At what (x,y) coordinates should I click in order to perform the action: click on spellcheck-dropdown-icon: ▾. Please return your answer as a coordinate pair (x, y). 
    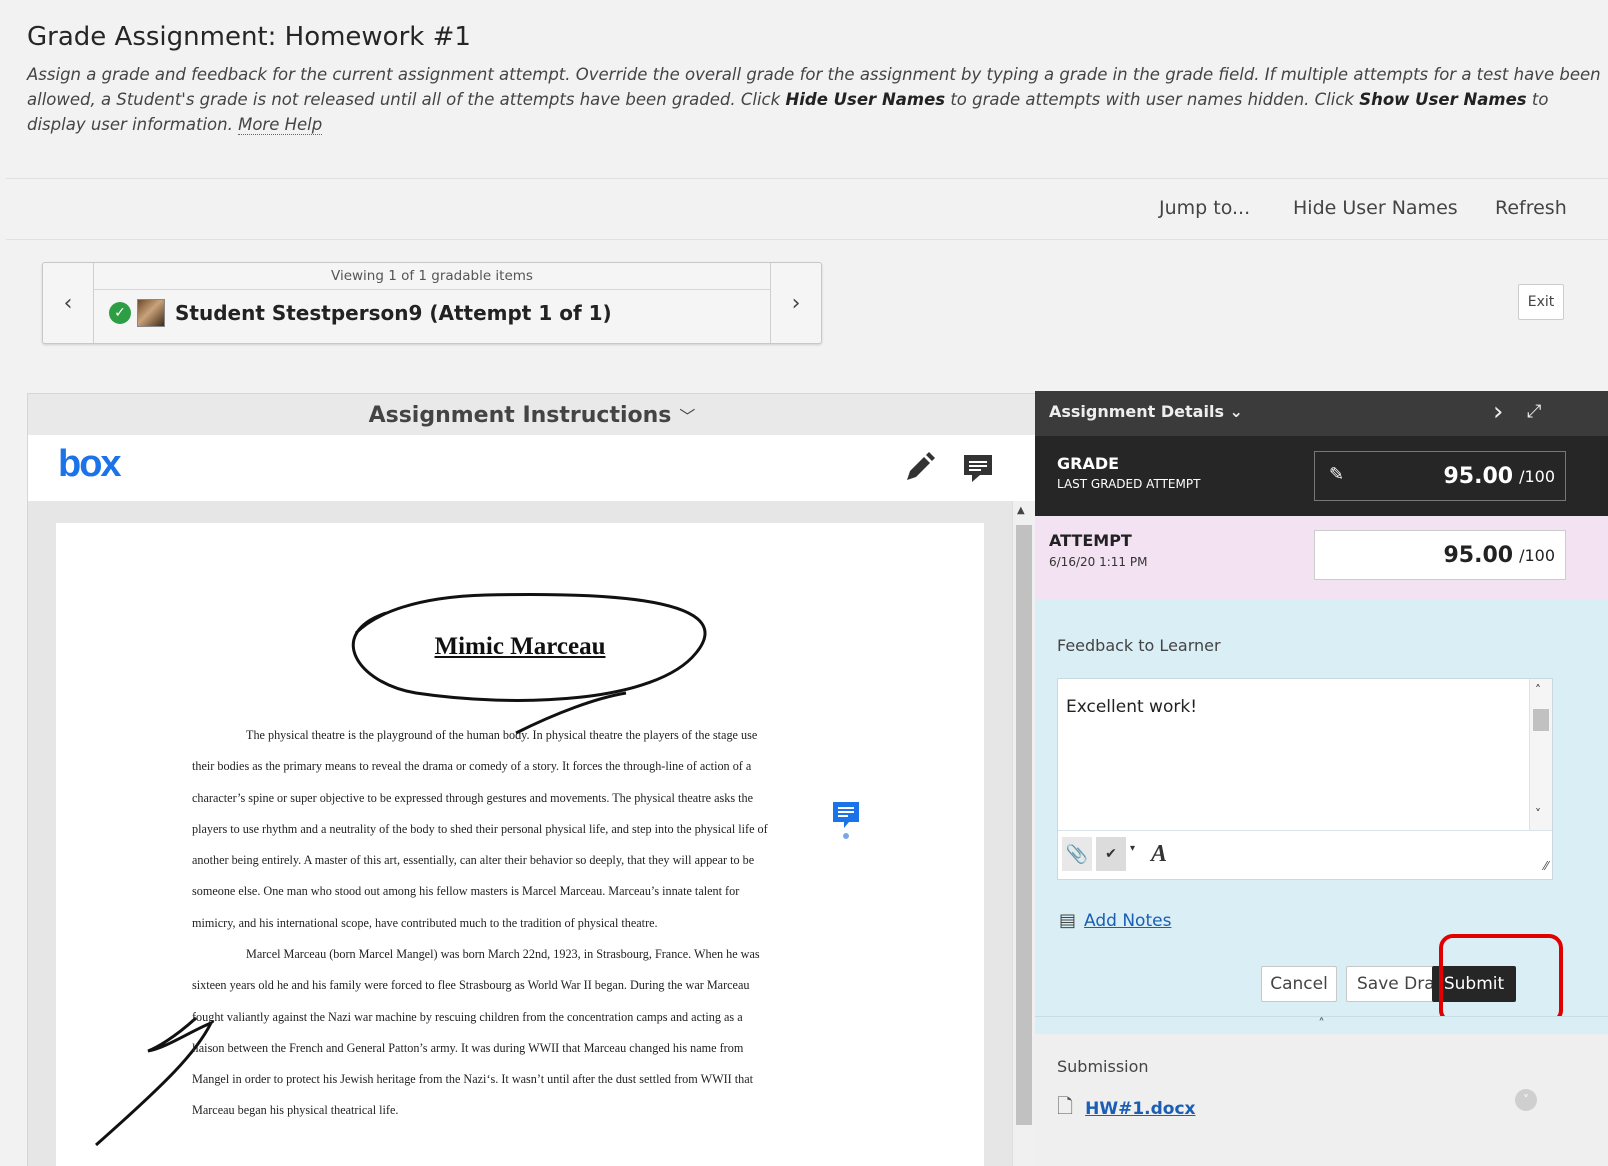
    Looking at the image, I should click on (1132, 848).